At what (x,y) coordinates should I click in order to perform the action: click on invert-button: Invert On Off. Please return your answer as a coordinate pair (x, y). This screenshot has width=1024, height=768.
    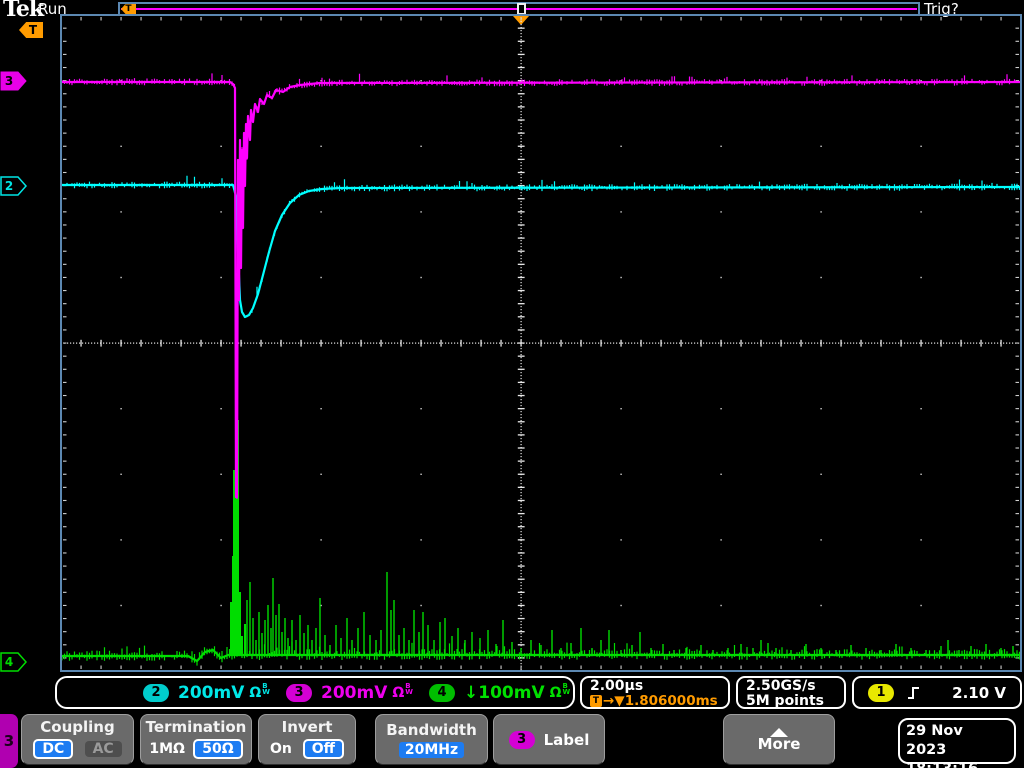
    Looking at the image, I should click on (307, 739).